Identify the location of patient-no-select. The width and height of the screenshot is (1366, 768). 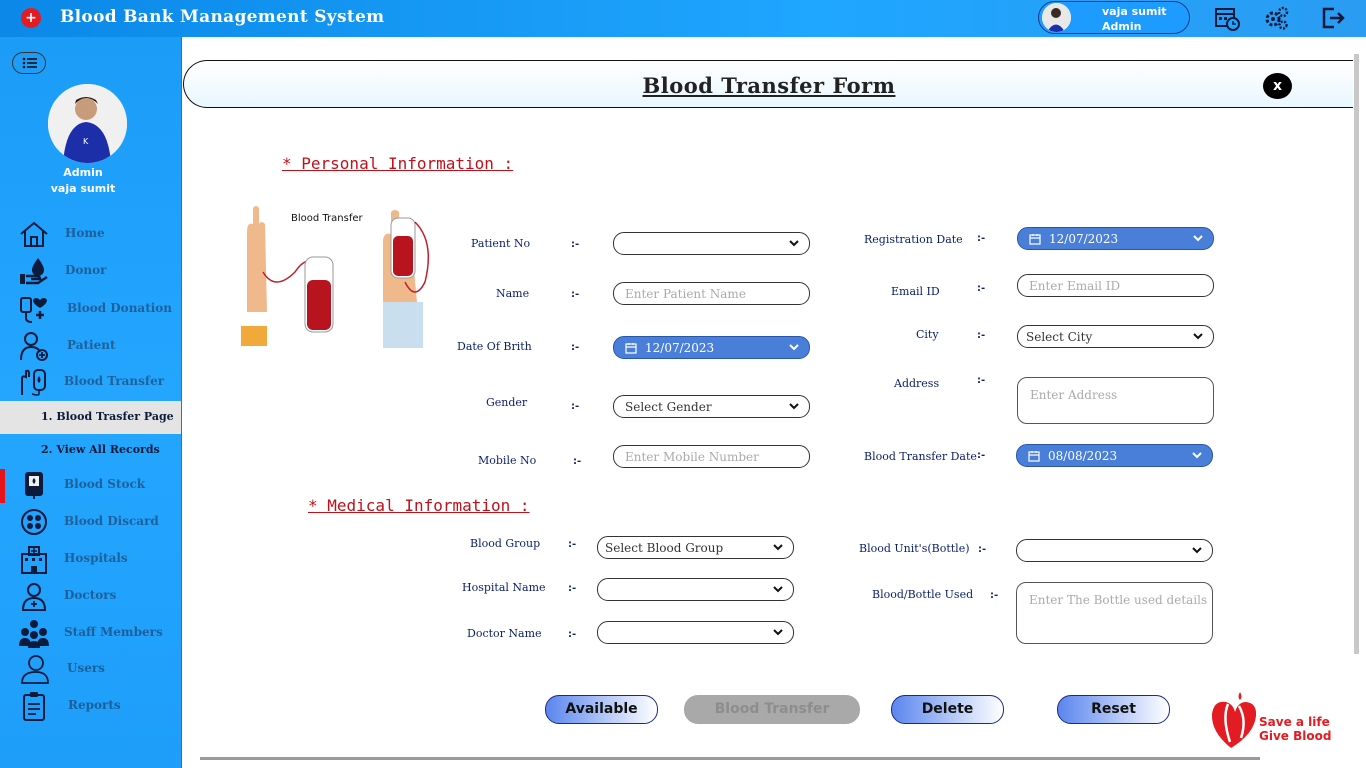
(711, 243).